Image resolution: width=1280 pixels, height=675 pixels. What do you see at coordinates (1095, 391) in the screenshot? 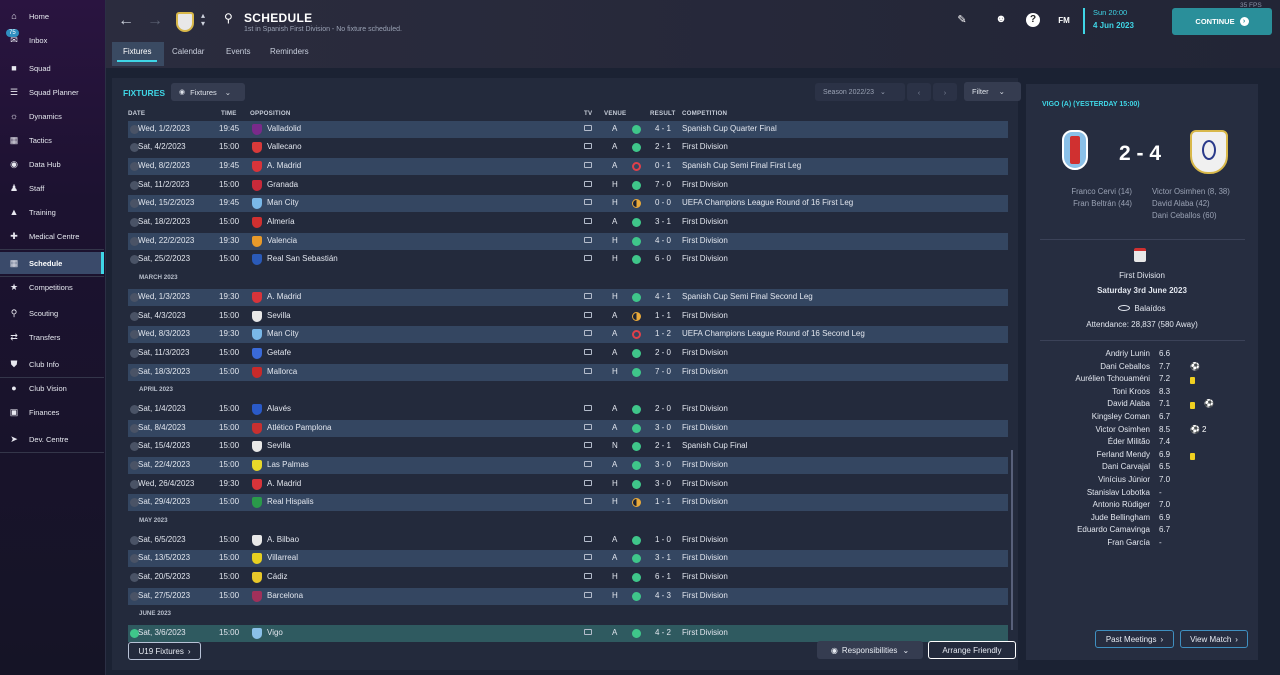
I see `player-name: Toni Kroos` at bounding box center [1095, 391].